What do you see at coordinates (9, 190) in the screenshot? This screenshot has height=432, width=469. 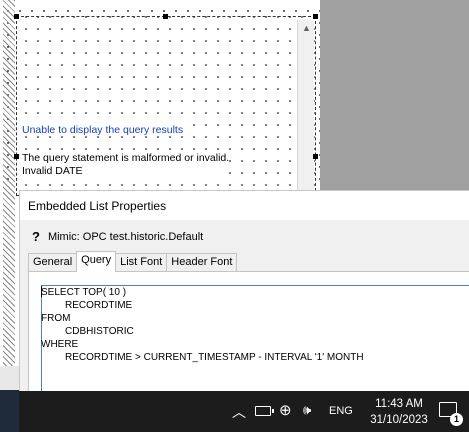 I see `selection-hatch-border` at bounding box center [9, 190].